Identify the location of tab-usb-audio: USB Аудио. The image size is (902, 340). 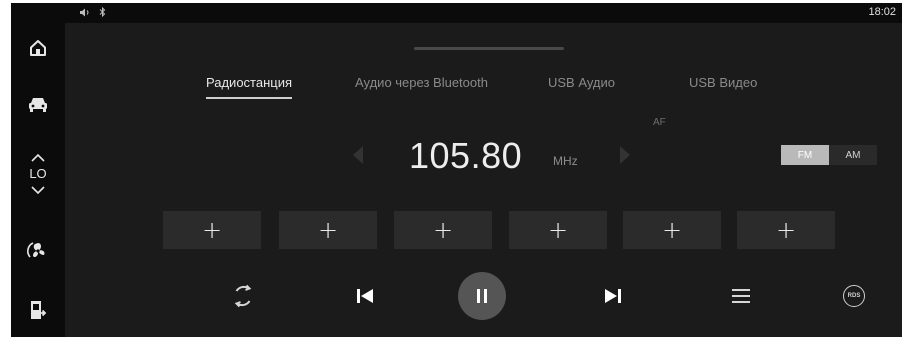
(581, 82).